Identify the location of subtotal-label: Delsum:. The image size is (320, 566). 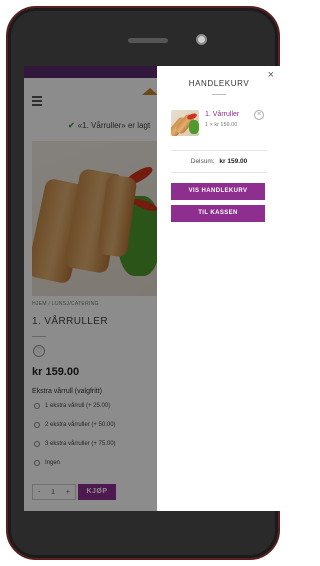
(202, 161).